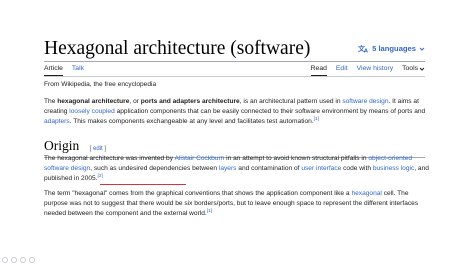  What do you see at coordinates (91, 111) in the screenshot?
I see `link-loosely-coupled: loosely coupled` at bounding box center [91, 111].